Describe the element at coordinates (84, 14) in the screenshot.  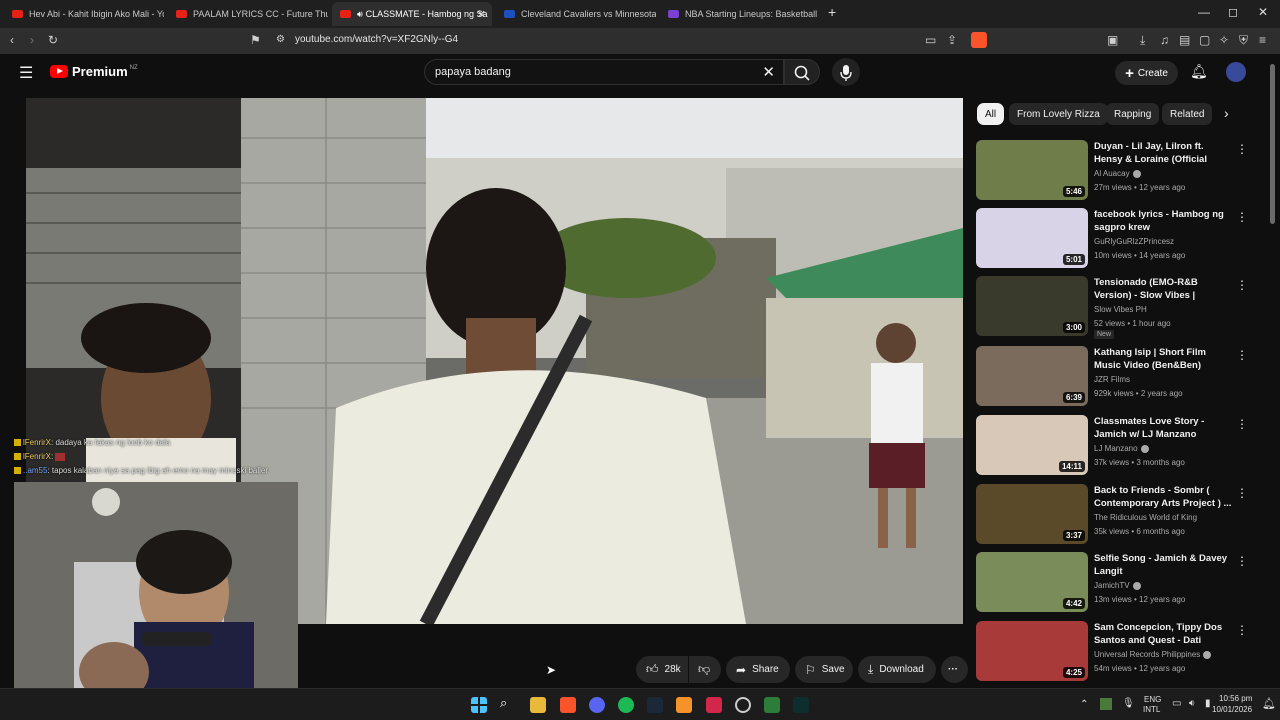
I see `browser-tab: Hev Abi - Kahit Ibigin Ako Mali - You` at that location.